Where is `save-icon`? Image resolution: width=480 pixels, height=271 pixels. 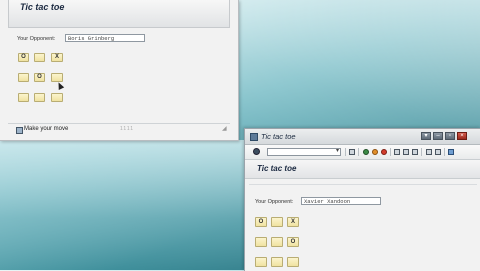 save-icon is located at coordinates (352, 152).